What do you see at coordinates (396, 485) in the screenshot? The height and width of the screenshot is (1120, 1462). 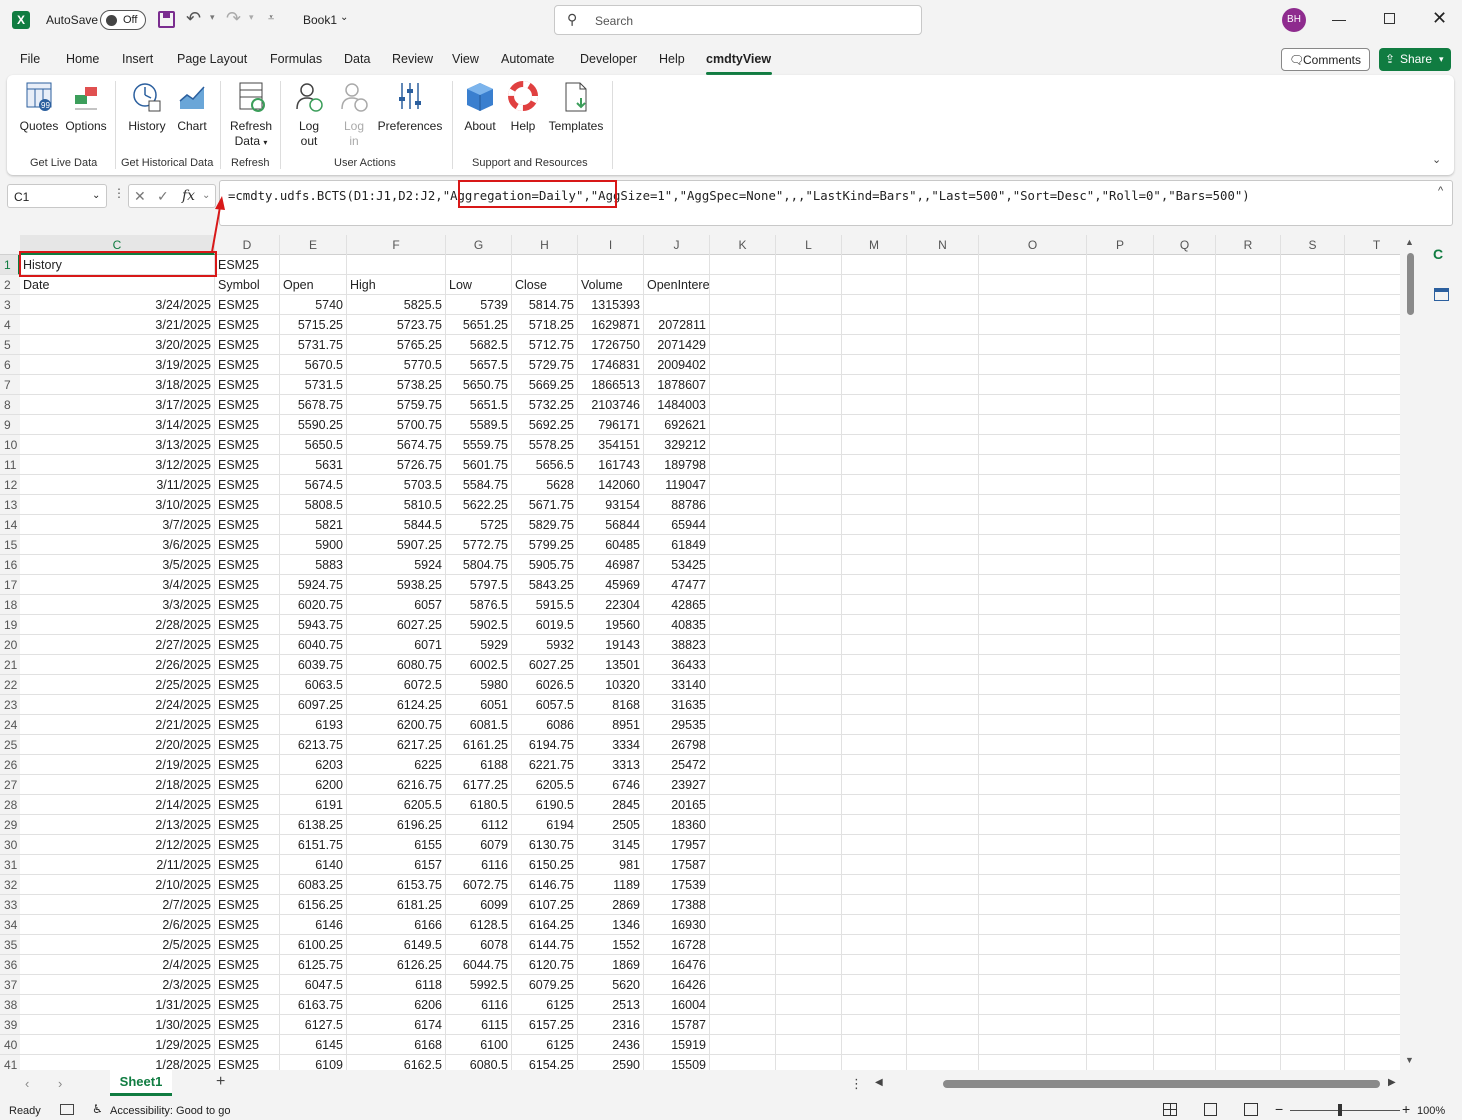 I see `cell-f12: 5703.5` at bounding box center [396, 485].